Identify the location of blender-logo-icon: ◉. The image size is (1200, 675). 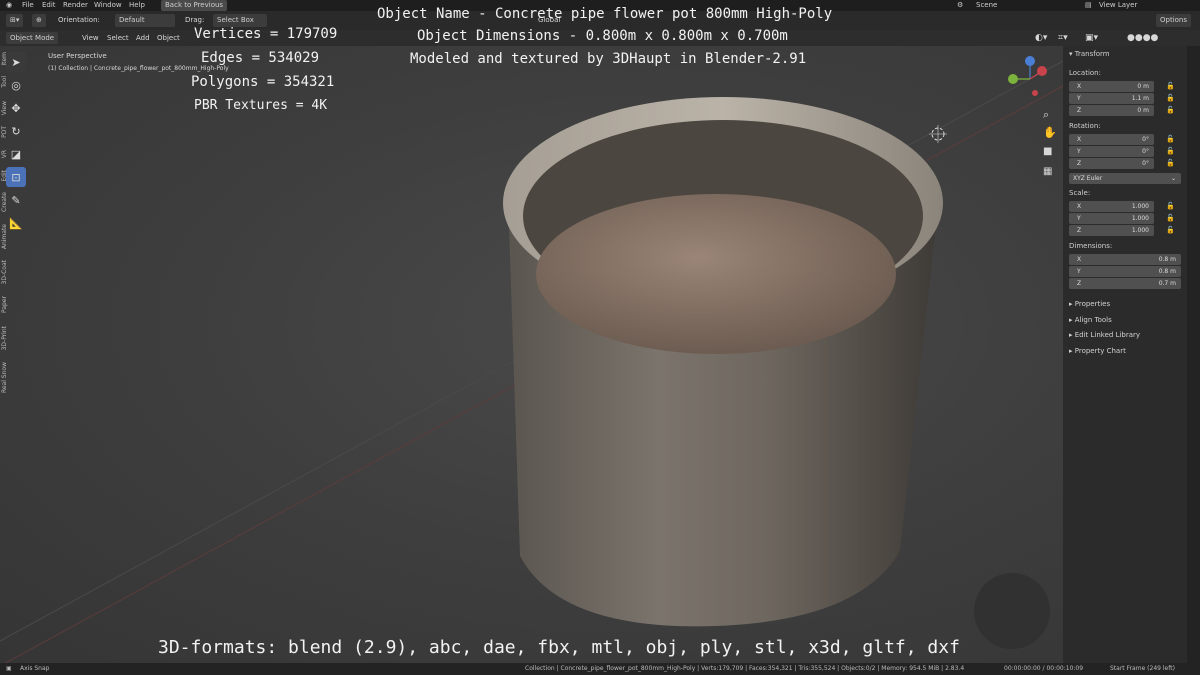
(9, 5).